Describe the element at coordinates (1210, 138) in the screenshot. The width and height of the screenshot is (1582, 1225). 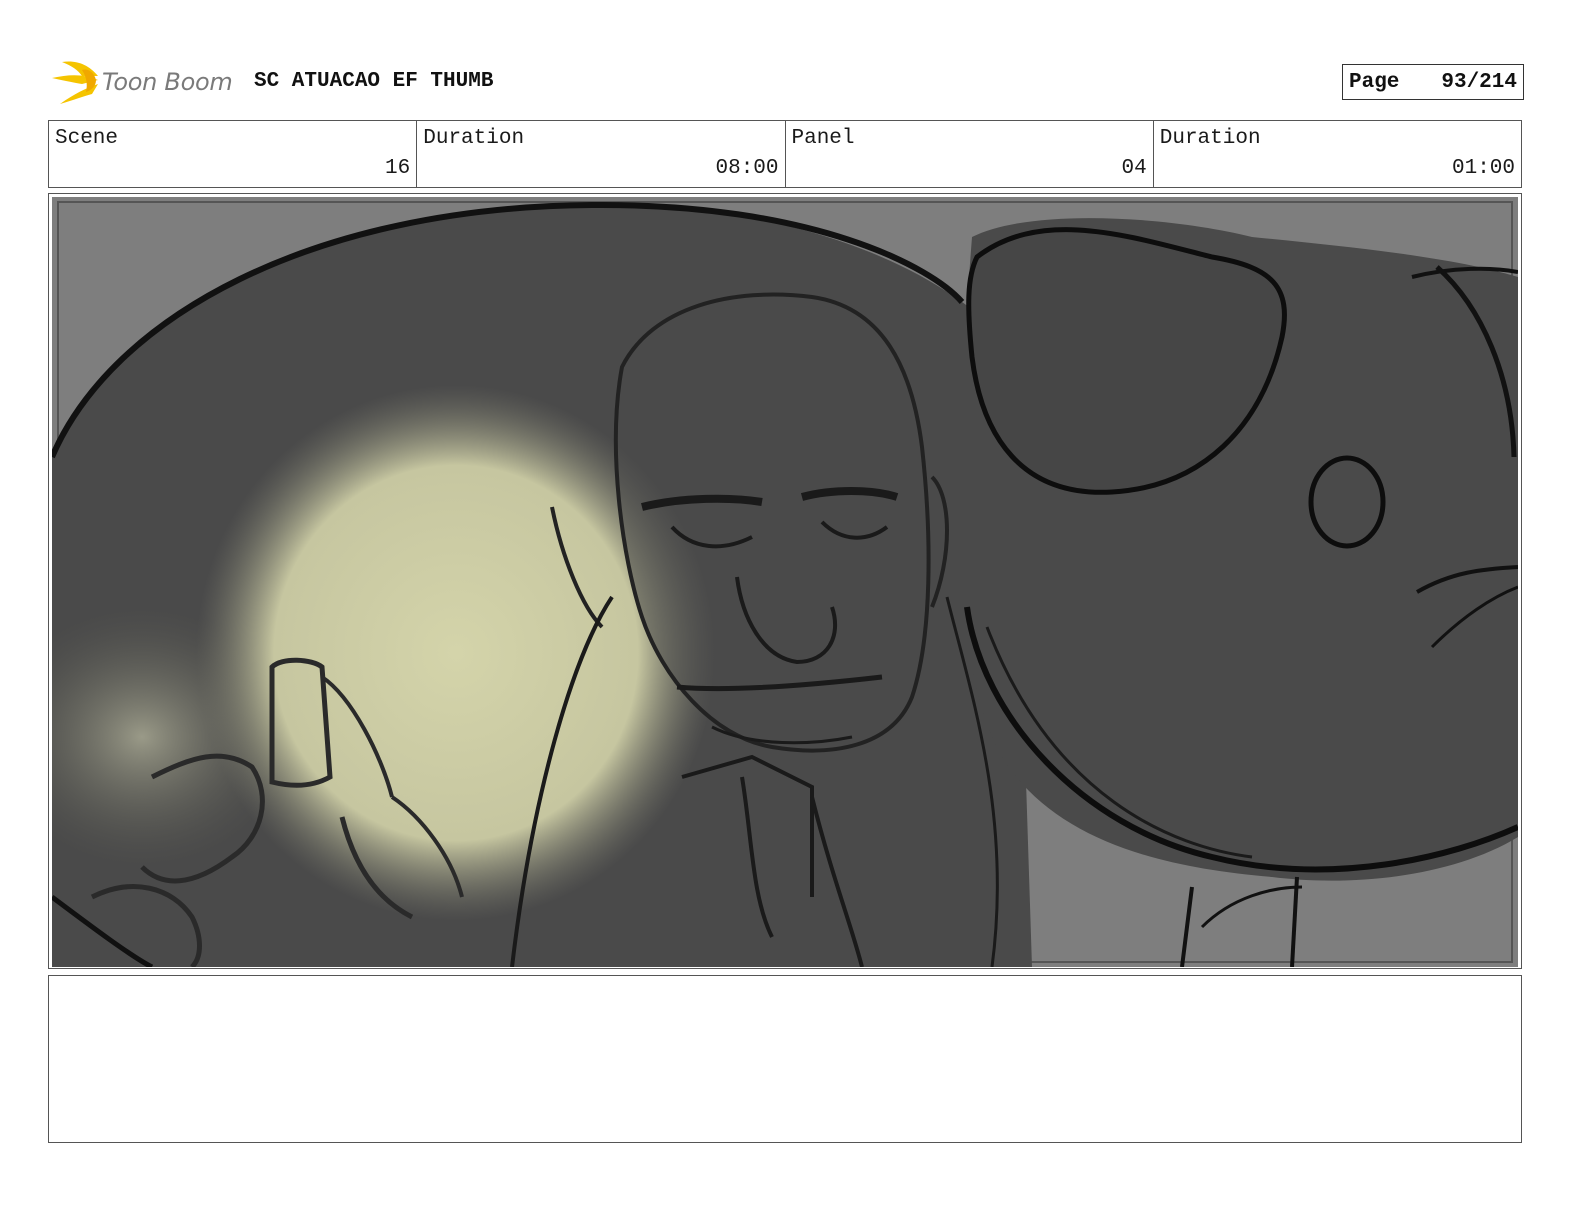
I see `panel-duration-label: Duration` at that location.